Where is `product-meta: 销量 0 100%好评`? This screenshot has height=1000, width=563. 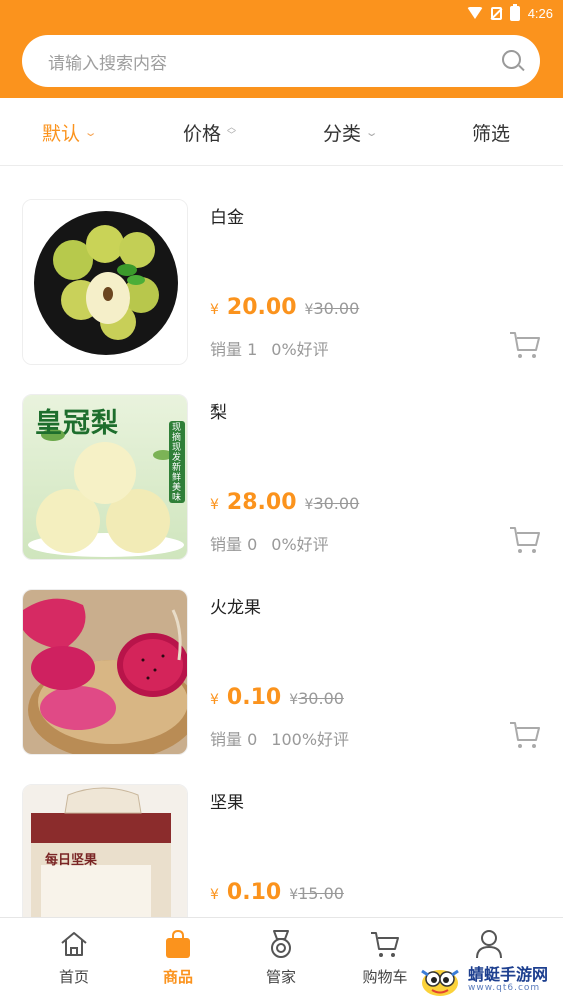
product-meta: 销量 0 100%好评 is located at coordinates (279, 738).